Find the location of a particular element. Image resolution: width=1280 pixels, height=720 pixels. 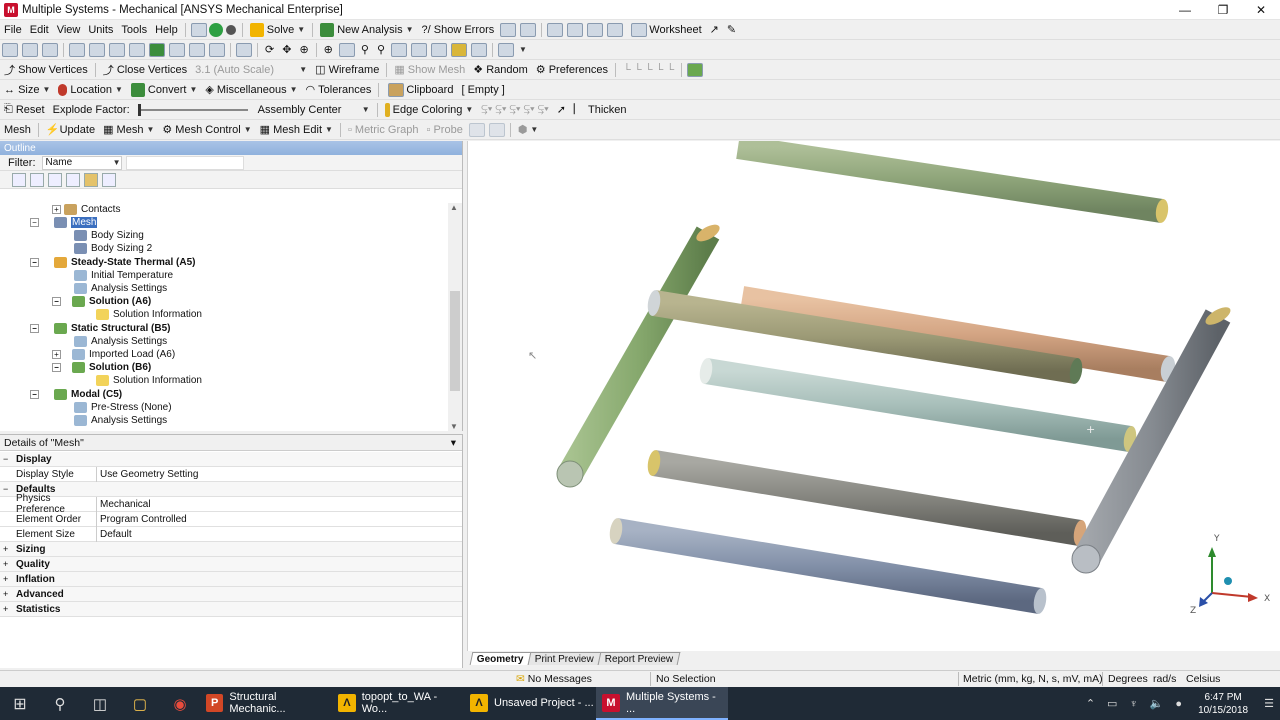

outline-refresh-icon is located at coordinates (19, 179).